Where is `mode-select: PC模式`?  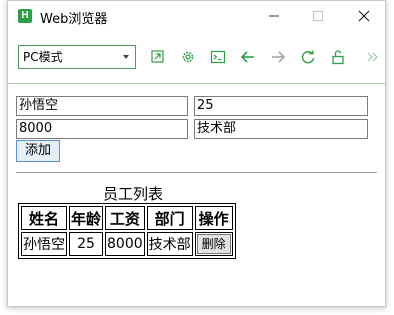 mode-select: PC模式 is located at coordinates (77, 57).